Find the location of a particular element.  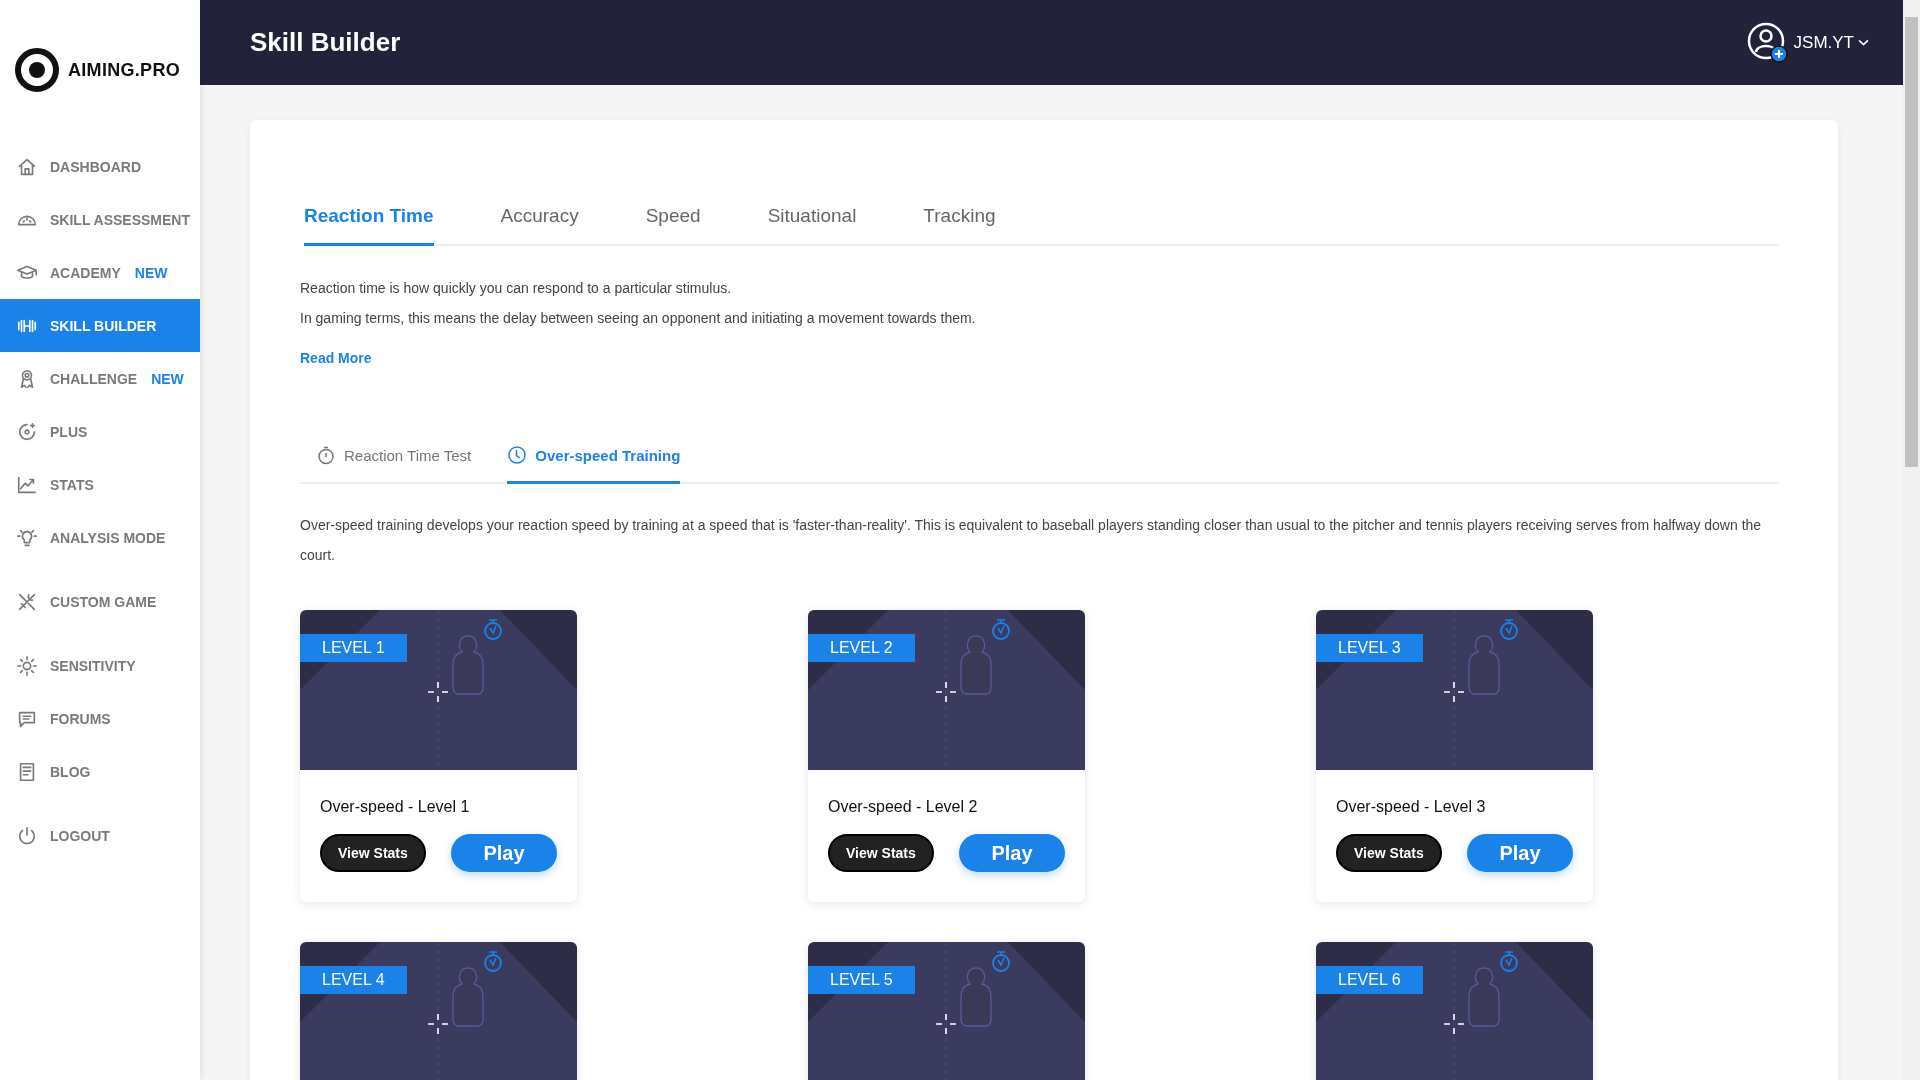

category-tab: Tracking is located at coordinates (959, 225).